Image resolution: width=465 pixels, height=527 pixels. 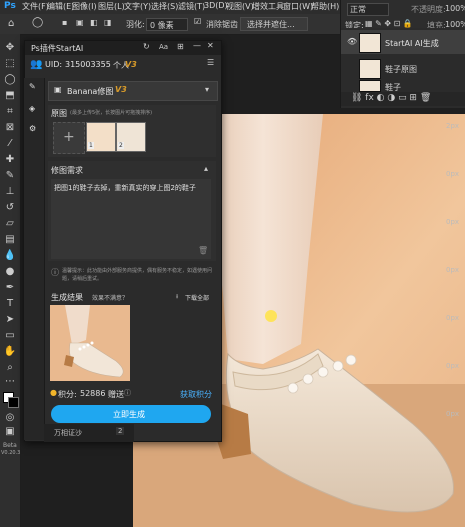 What do you see at coordinates (110, 297) in the screenshot?
I see `result-feedback: 效果不满意？` at bounding box center [110, 297].